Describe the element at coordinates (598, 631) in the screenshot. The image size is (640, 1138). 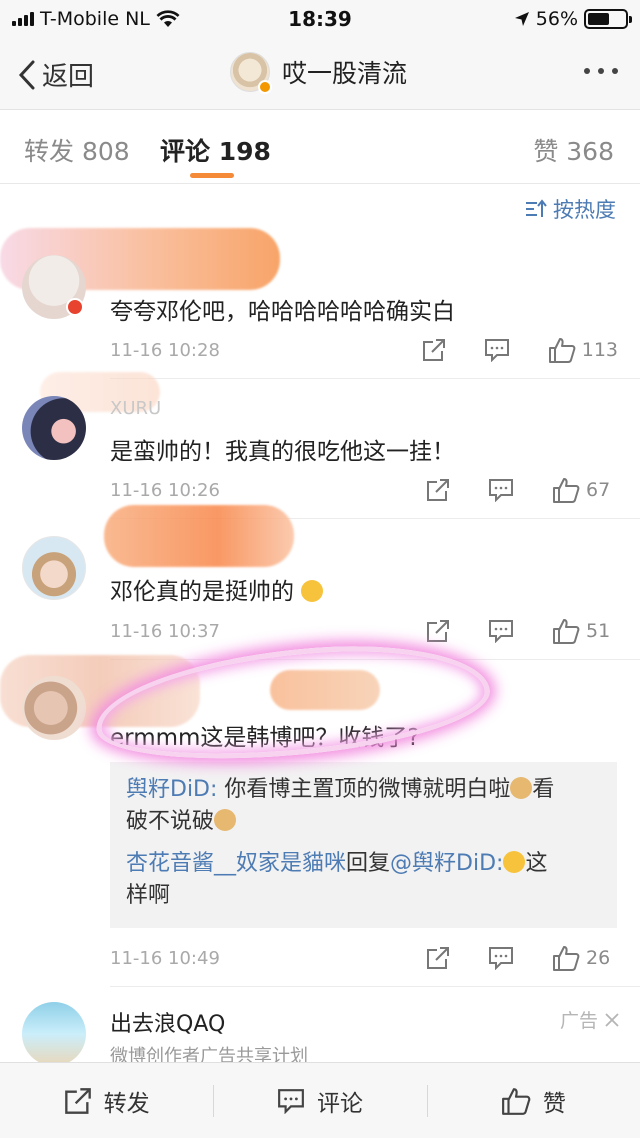
I see `like-count: 51` at that location.